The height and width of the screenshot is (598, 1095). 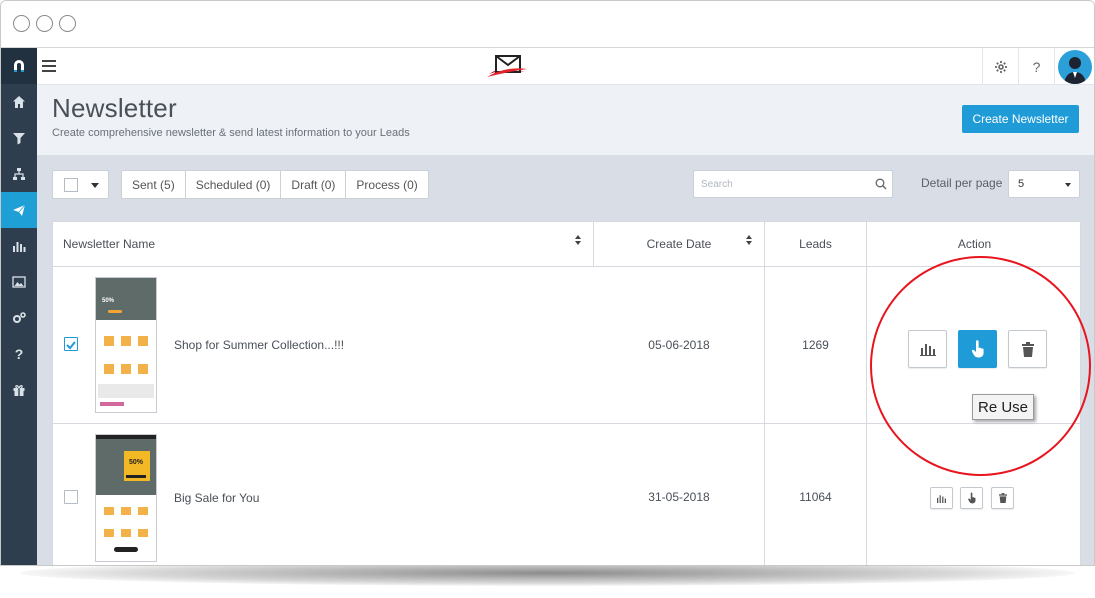 What do you see at coordinates (154, 184) in the screenshot?
I see `tab-sent: Sent (5)` at bounding box center [154, 184].